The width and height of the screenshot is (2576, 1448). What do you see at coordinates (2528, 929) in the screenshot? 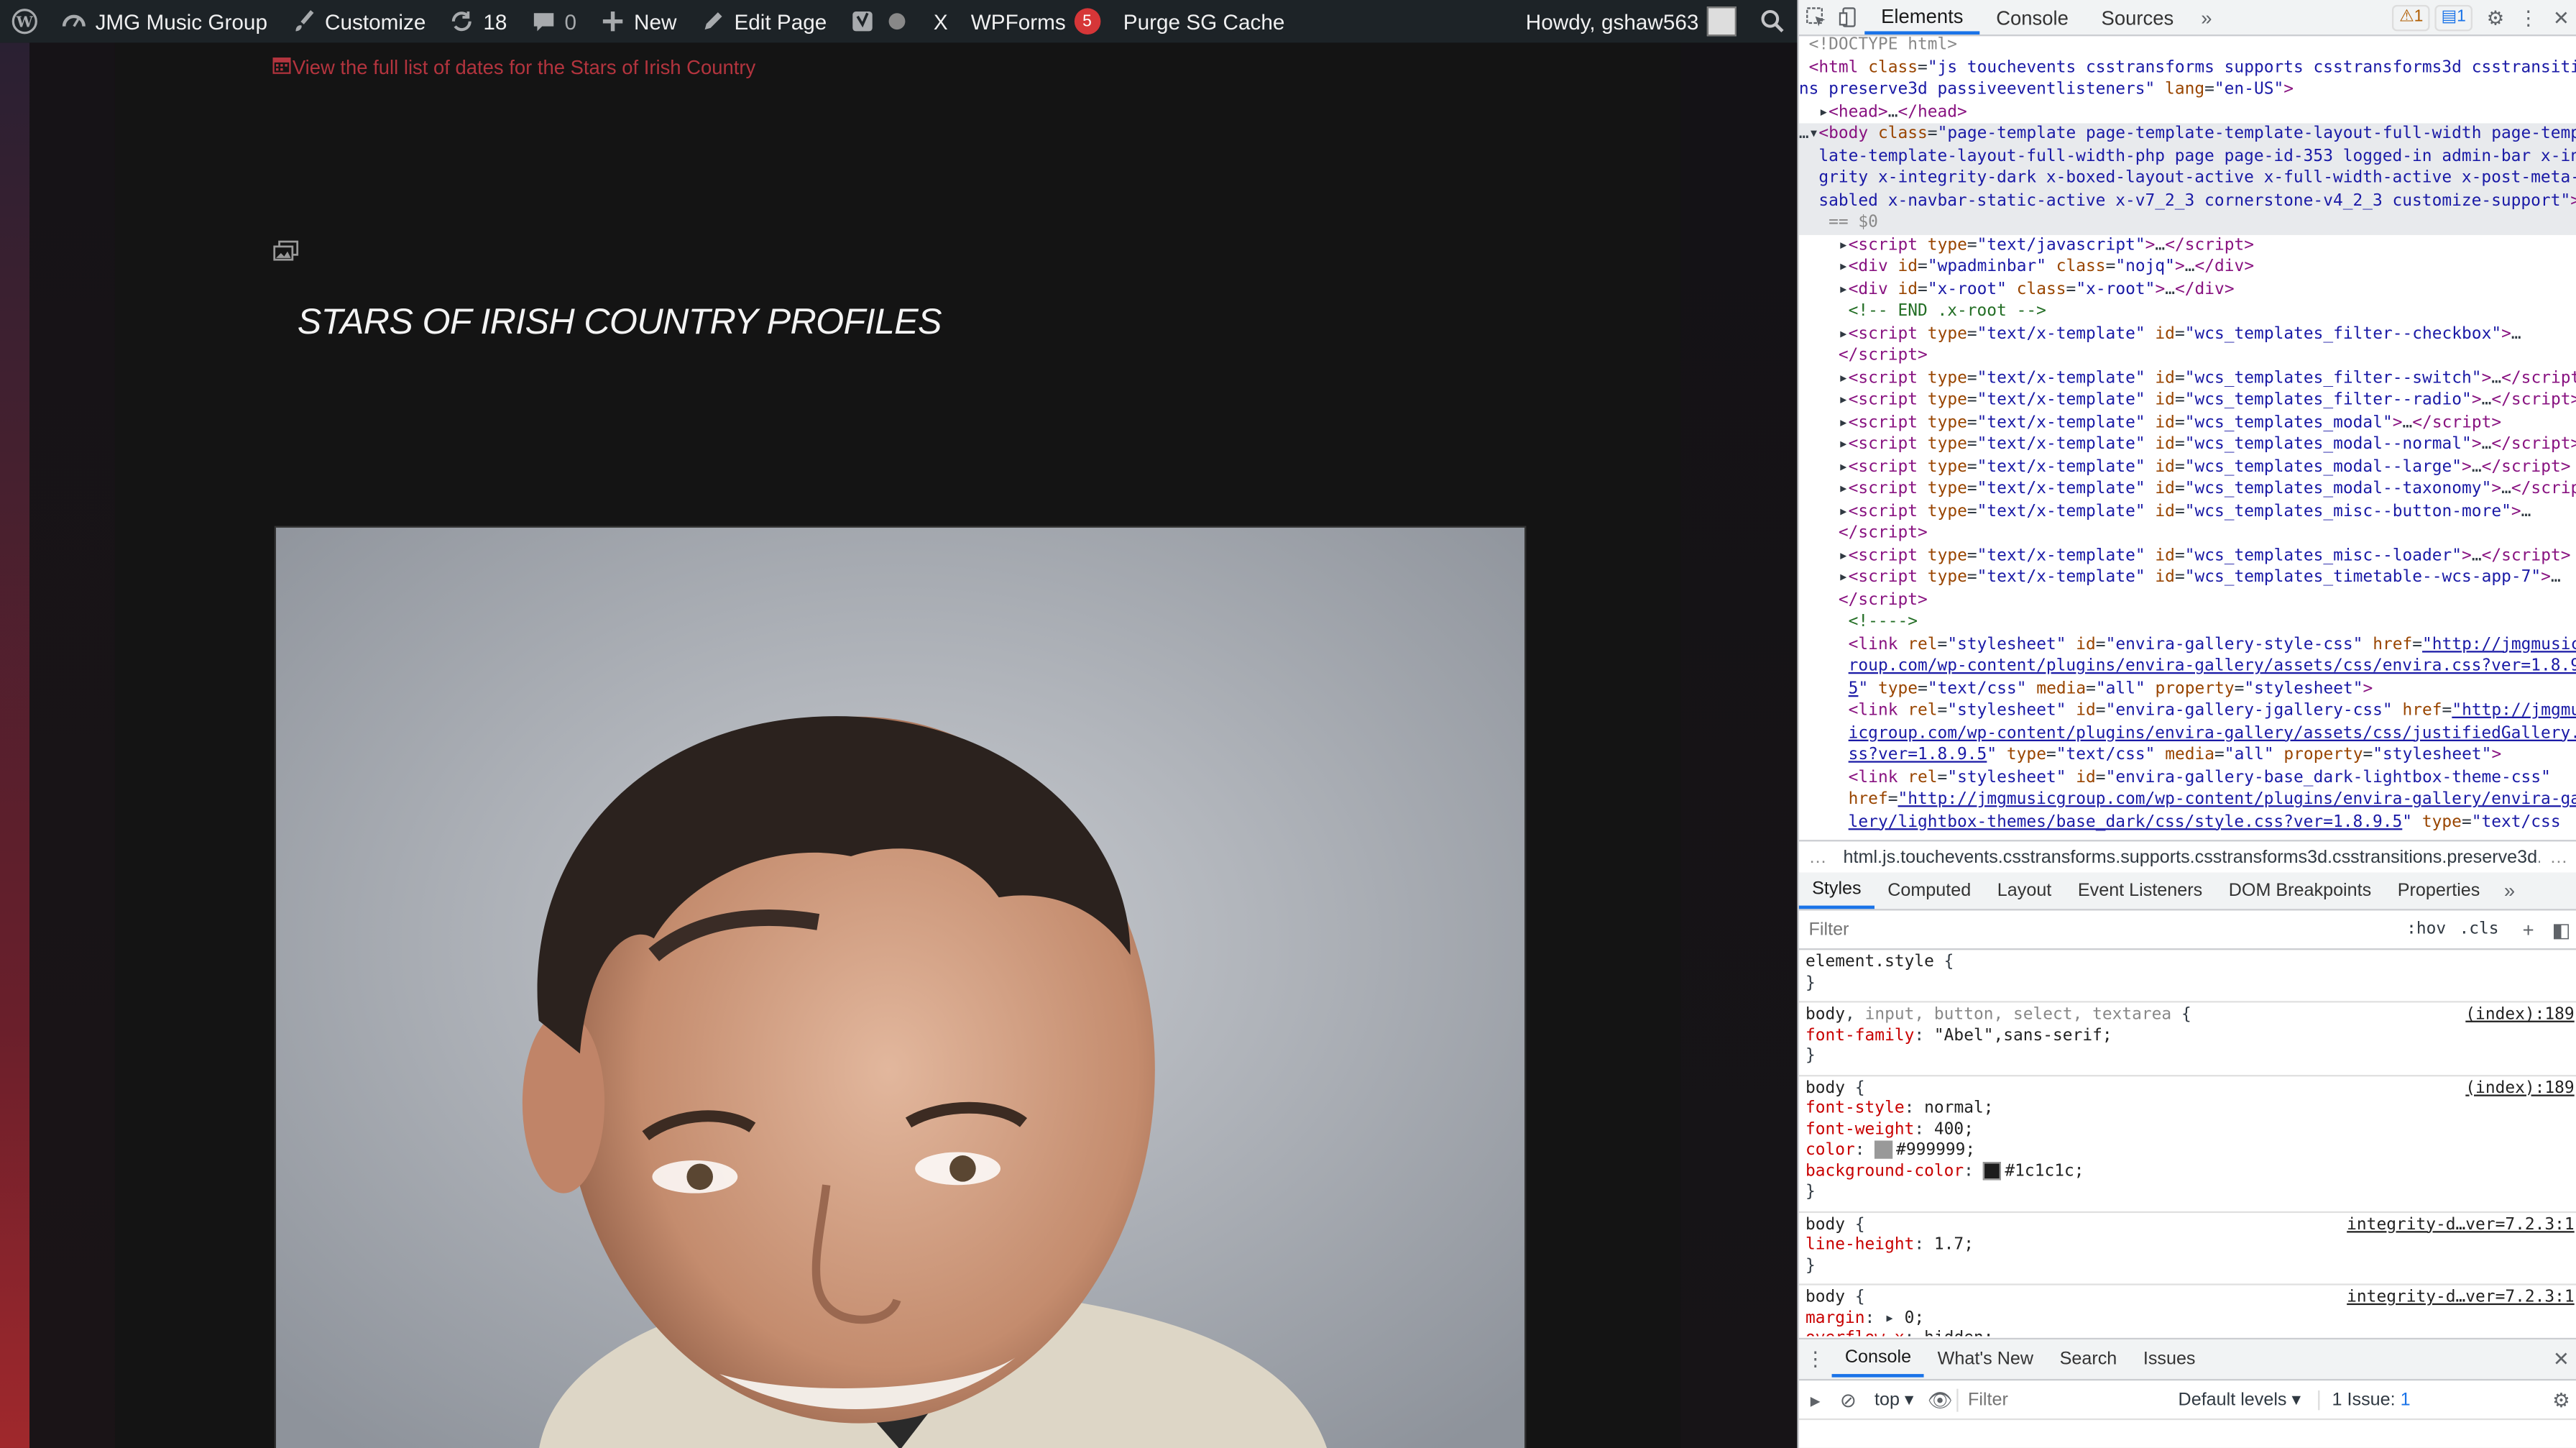
I see `new-rule-plus-icon: +` at bounding box center [2528, 929].